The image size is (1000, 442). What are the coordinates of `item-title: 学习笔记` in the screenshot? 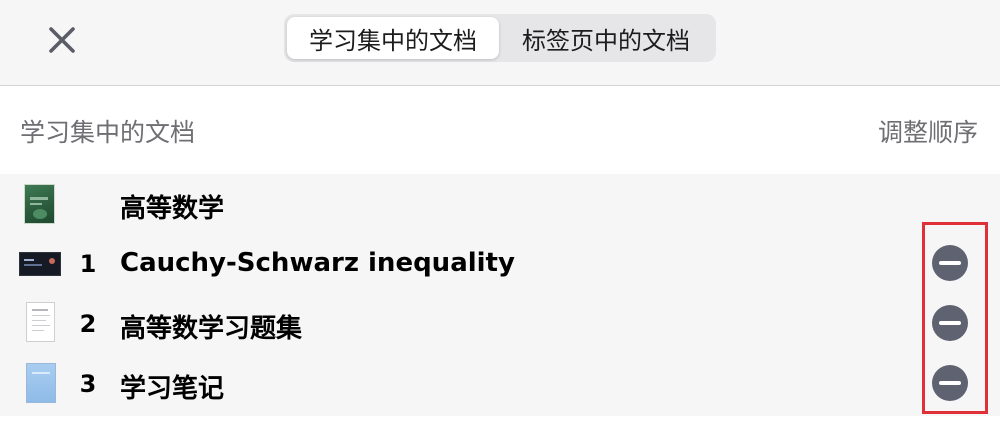 It's located at (172, 389).